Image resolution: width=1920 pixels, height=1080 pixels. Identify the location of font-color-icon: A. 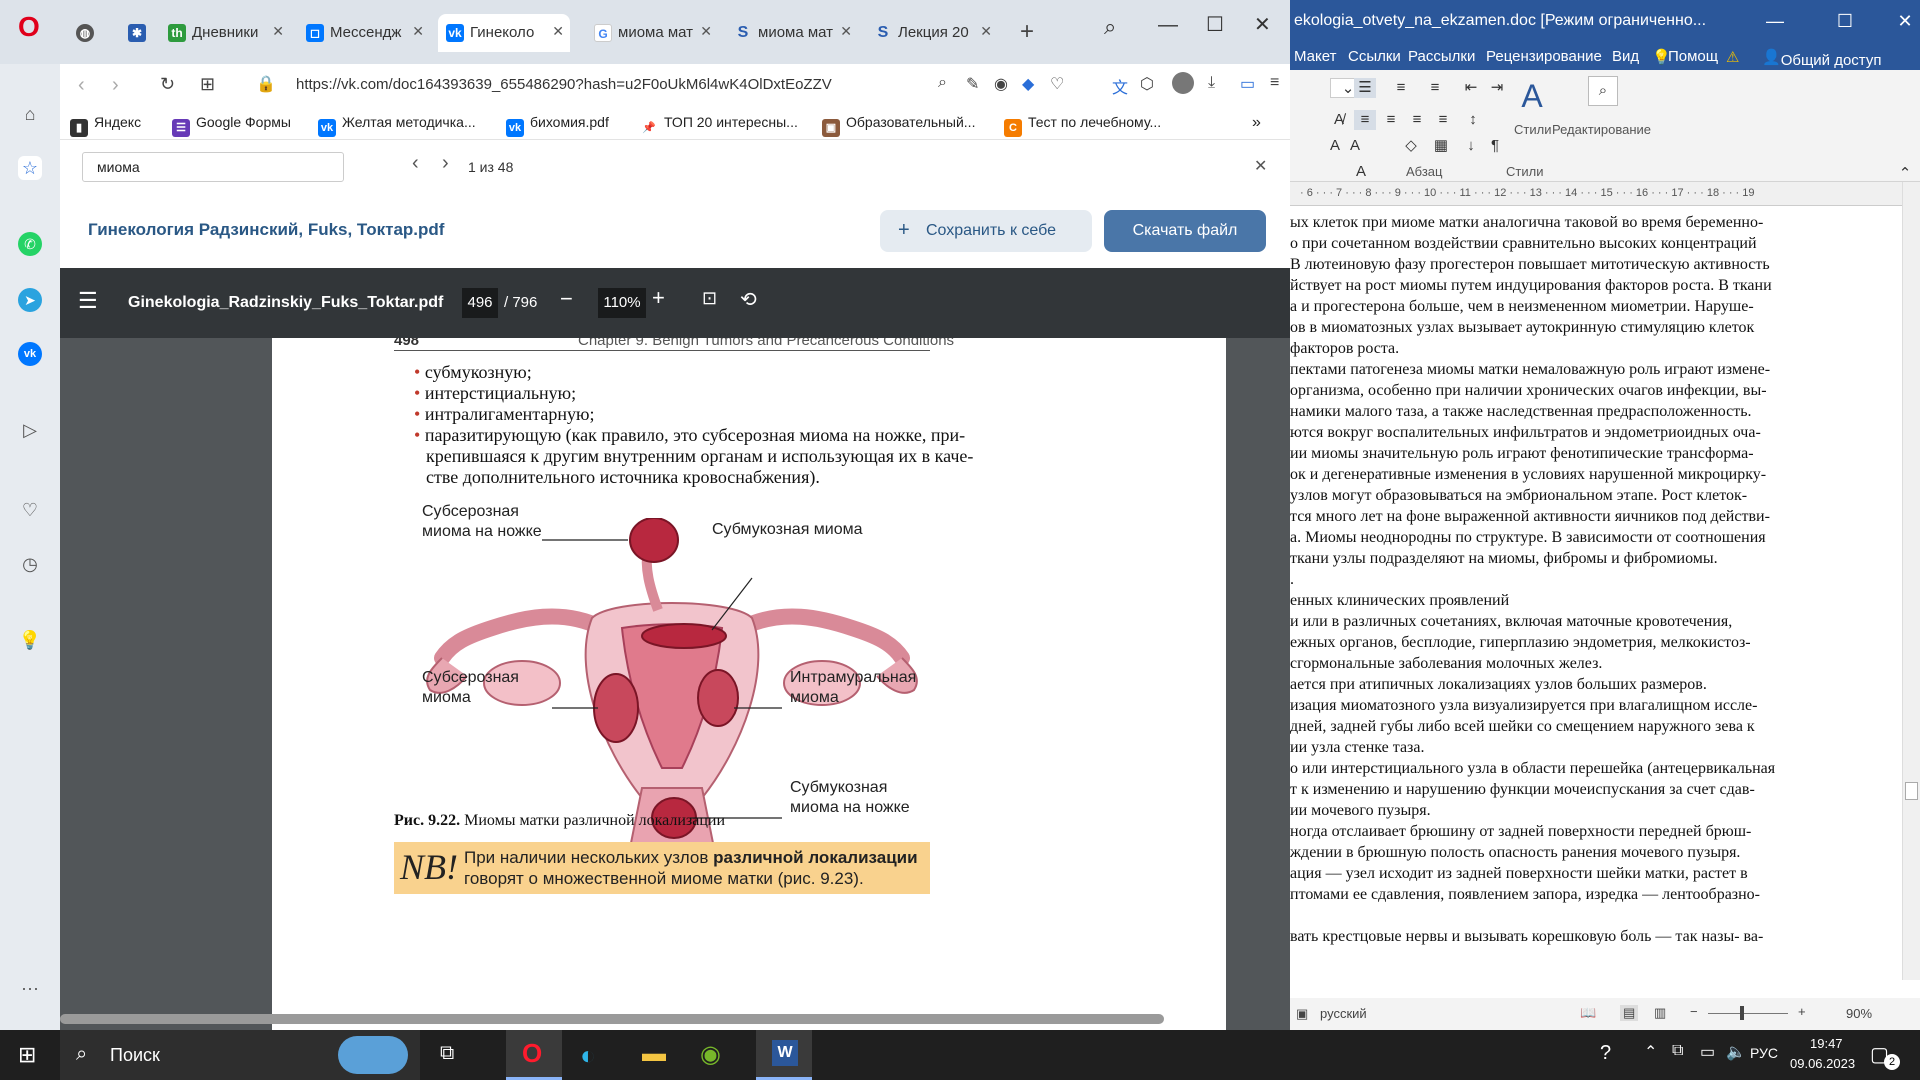
(1361, 172).